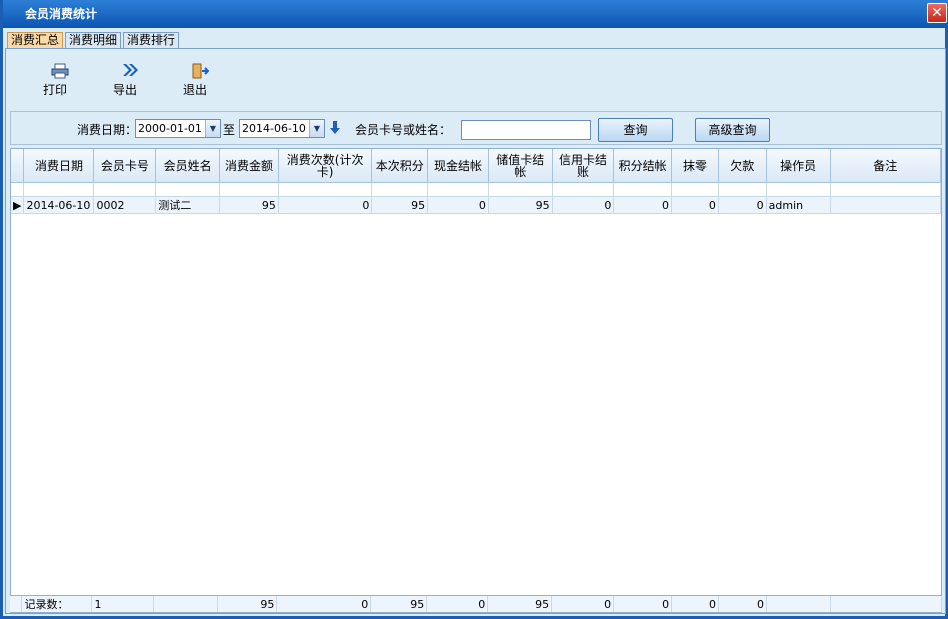  I want to click on footer-row: 记录数： 1 95 0 95 0 95 0 0 0 0, so click(476, 604).